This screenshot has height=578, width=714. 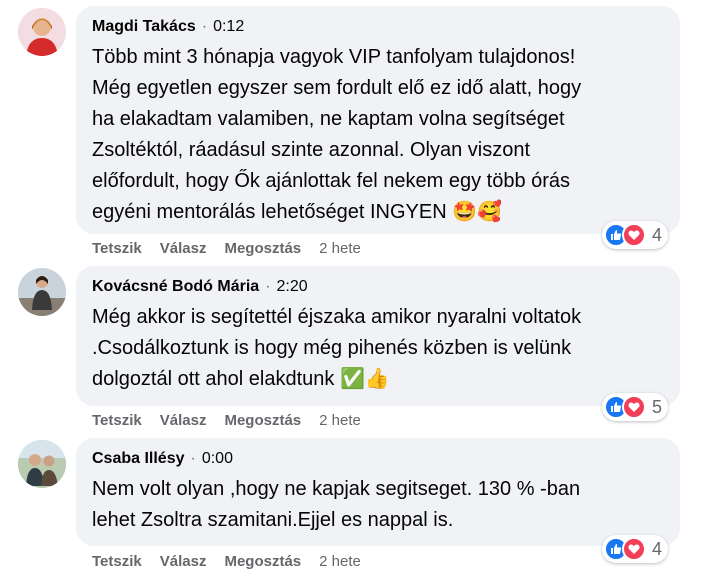 I want to click on author-name: Csaba Illésy, so click(x=138, y=458).